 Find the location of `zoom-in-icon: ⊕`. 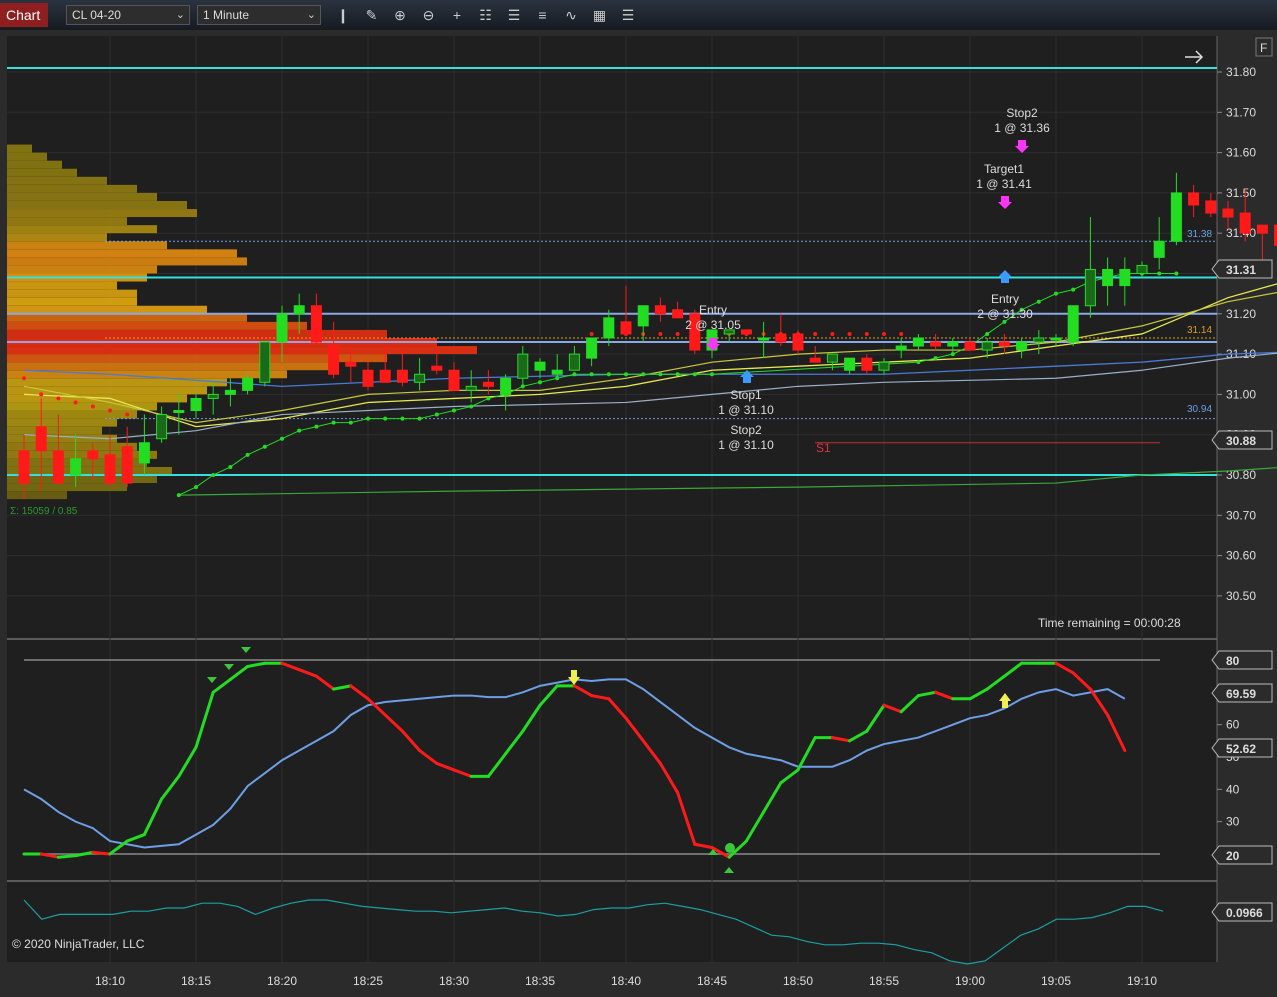

zoom-in-icon: ⊕ is located at coordinates (400, 15).